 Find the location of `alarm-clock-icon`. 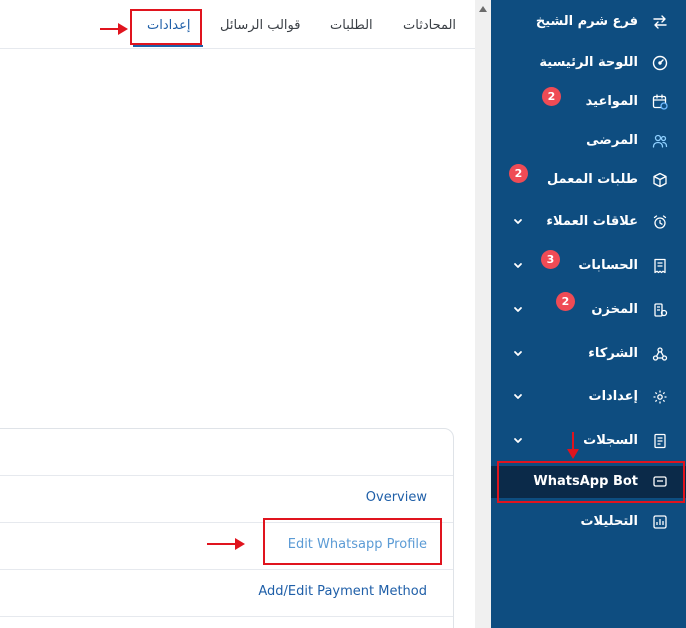

alarm-clock-icon is located at coordinates (660, 222).